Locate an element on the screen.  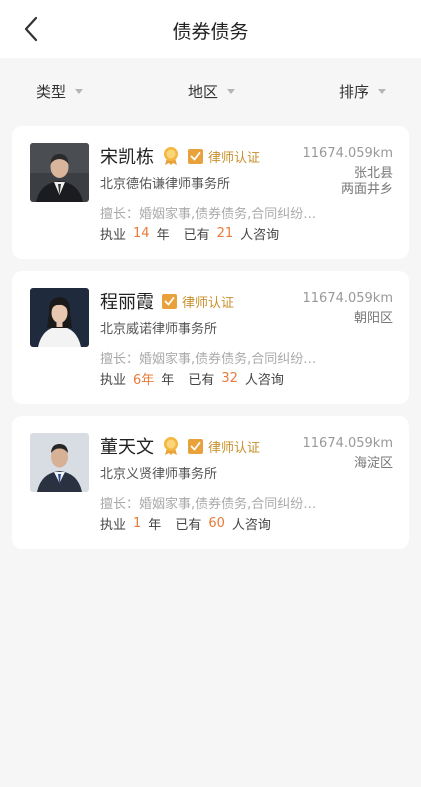
consult-count: 32 is located at coordinates (229, 378).